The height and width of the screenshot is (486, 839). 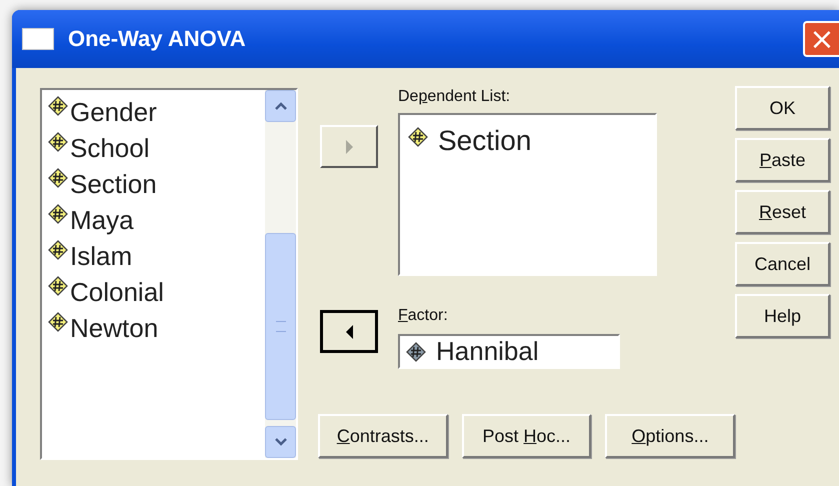 What do you see at coordinates (782, 264) in the screenshot?
I see `dialog-button: Cancel` at bounding box center [782, 264].